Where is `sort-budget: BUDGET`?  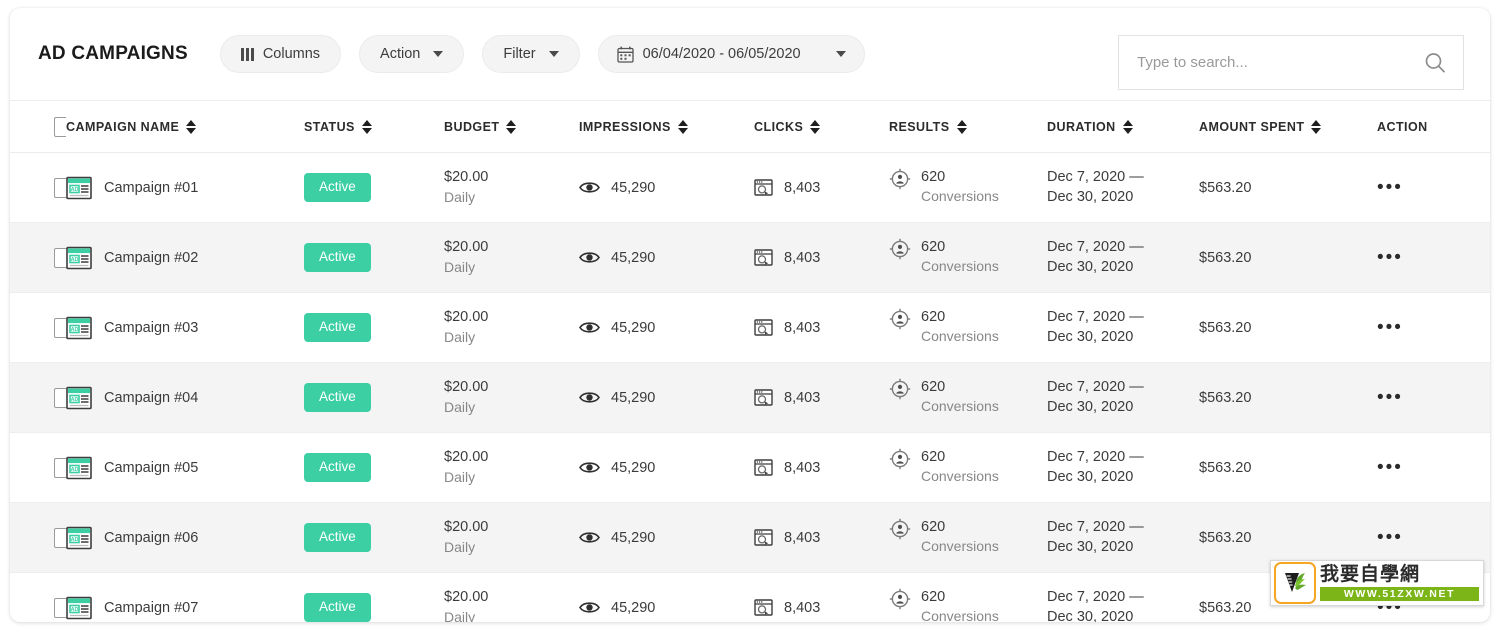
sort-budget: BUDGET is located at coordinates (480, 127).